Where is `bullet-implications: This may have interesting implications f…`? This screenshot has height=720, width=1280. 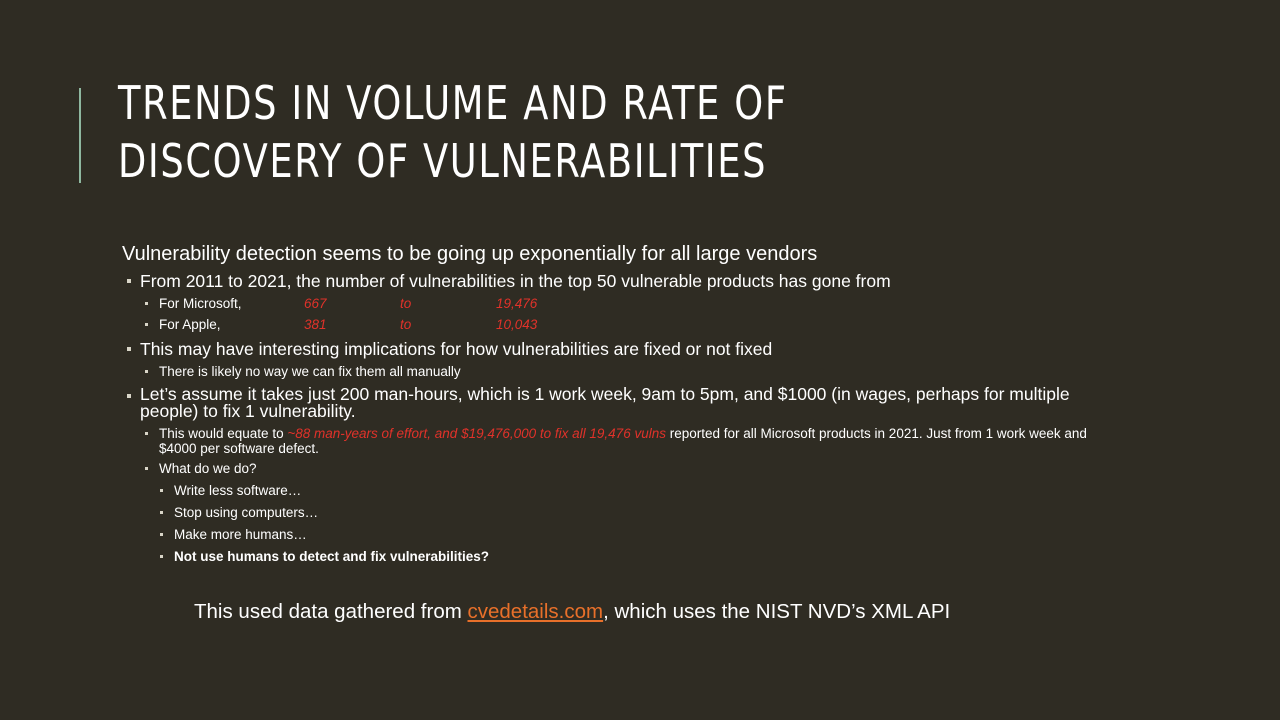
bullet-implications: This may have interesting implications f… is located at coordinates (622, 349).